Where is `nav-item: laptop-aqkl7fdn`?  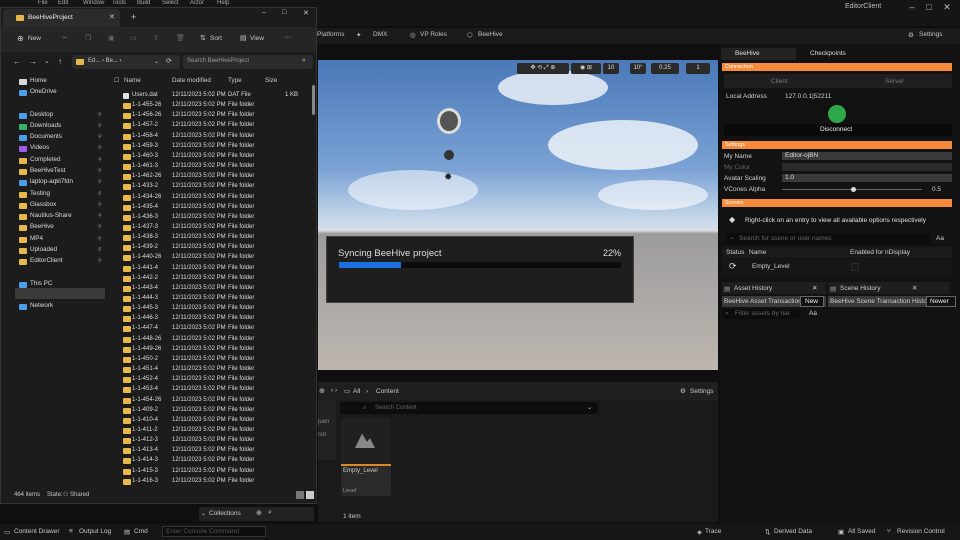
nav-item: laptop-aqkl7fdn is located at coordinates (51, 181).